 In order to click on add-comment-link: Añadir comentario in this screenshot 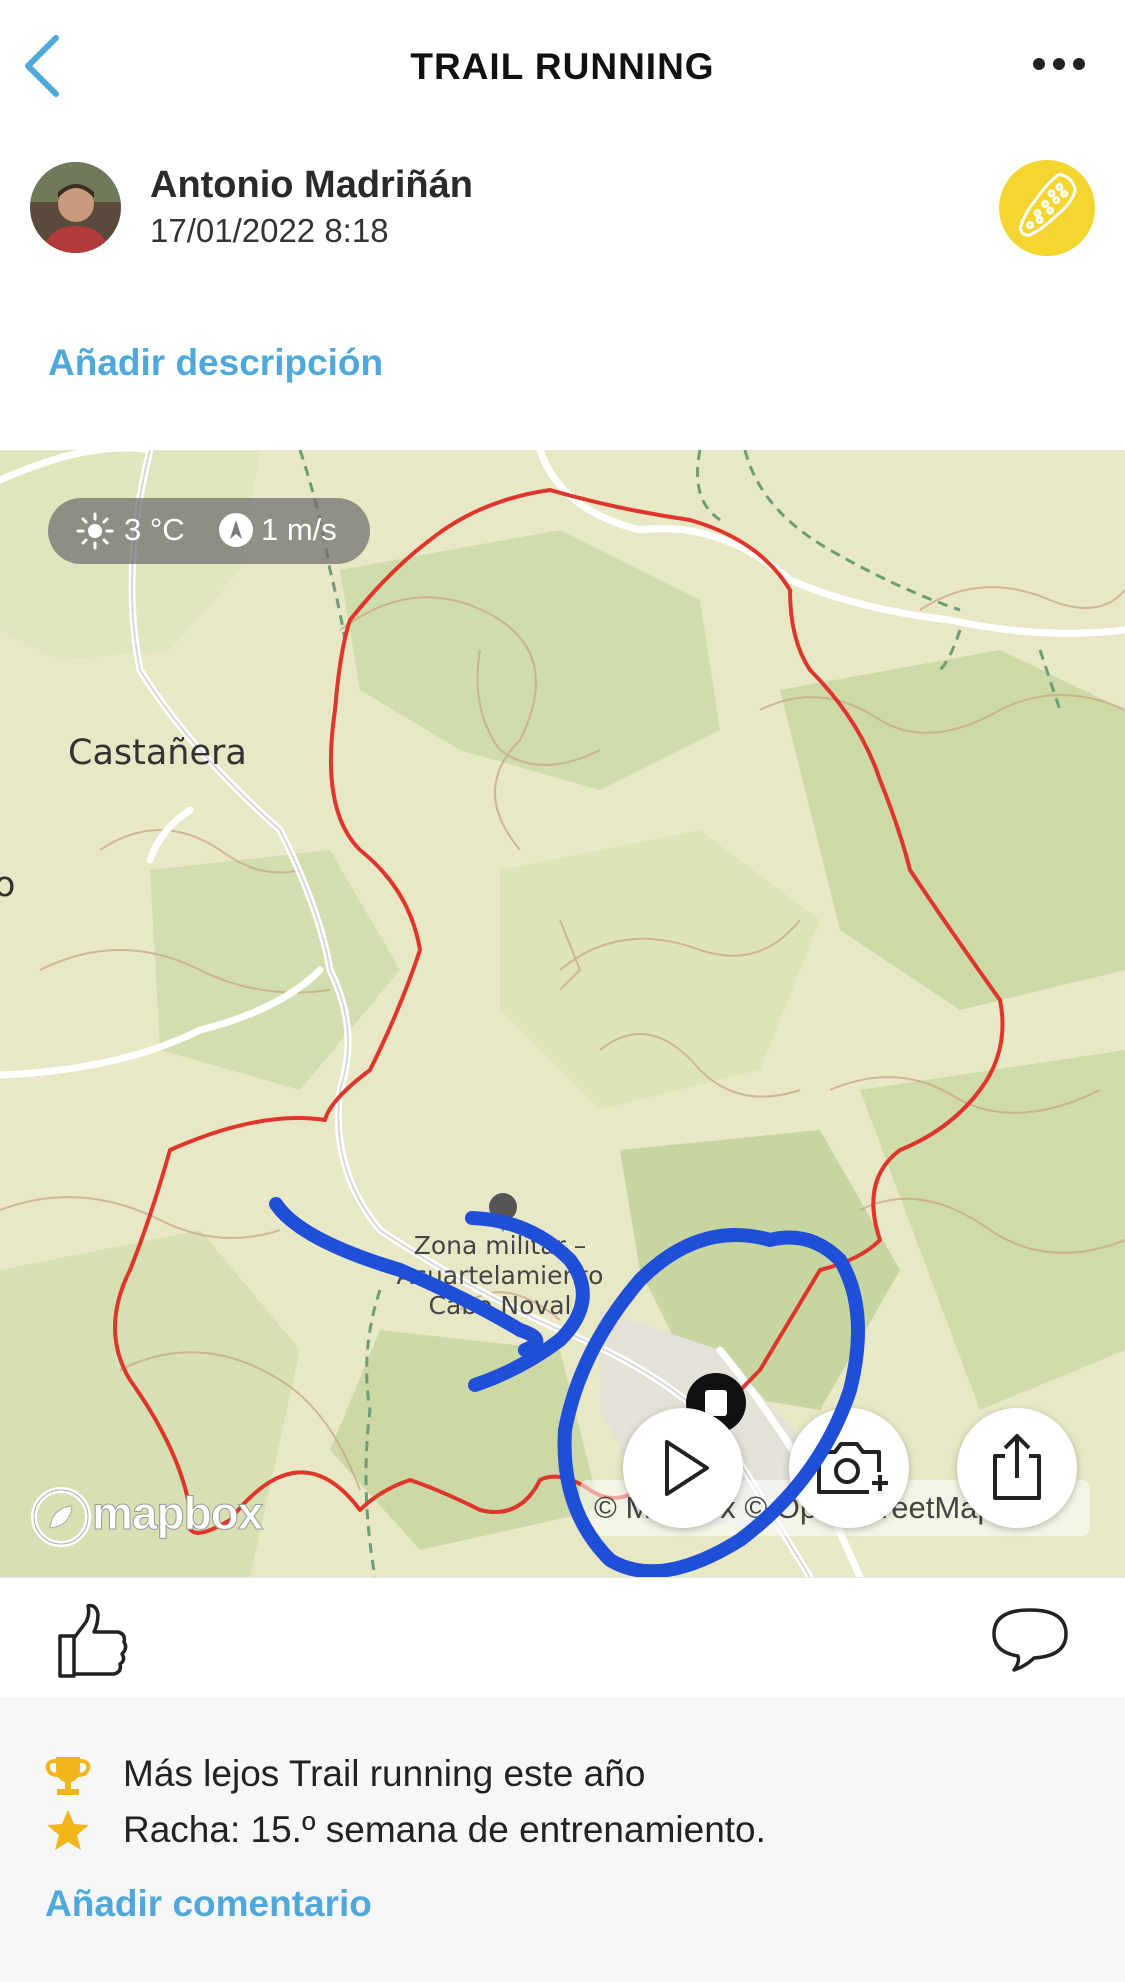, I will do `click(208, 1904)`.